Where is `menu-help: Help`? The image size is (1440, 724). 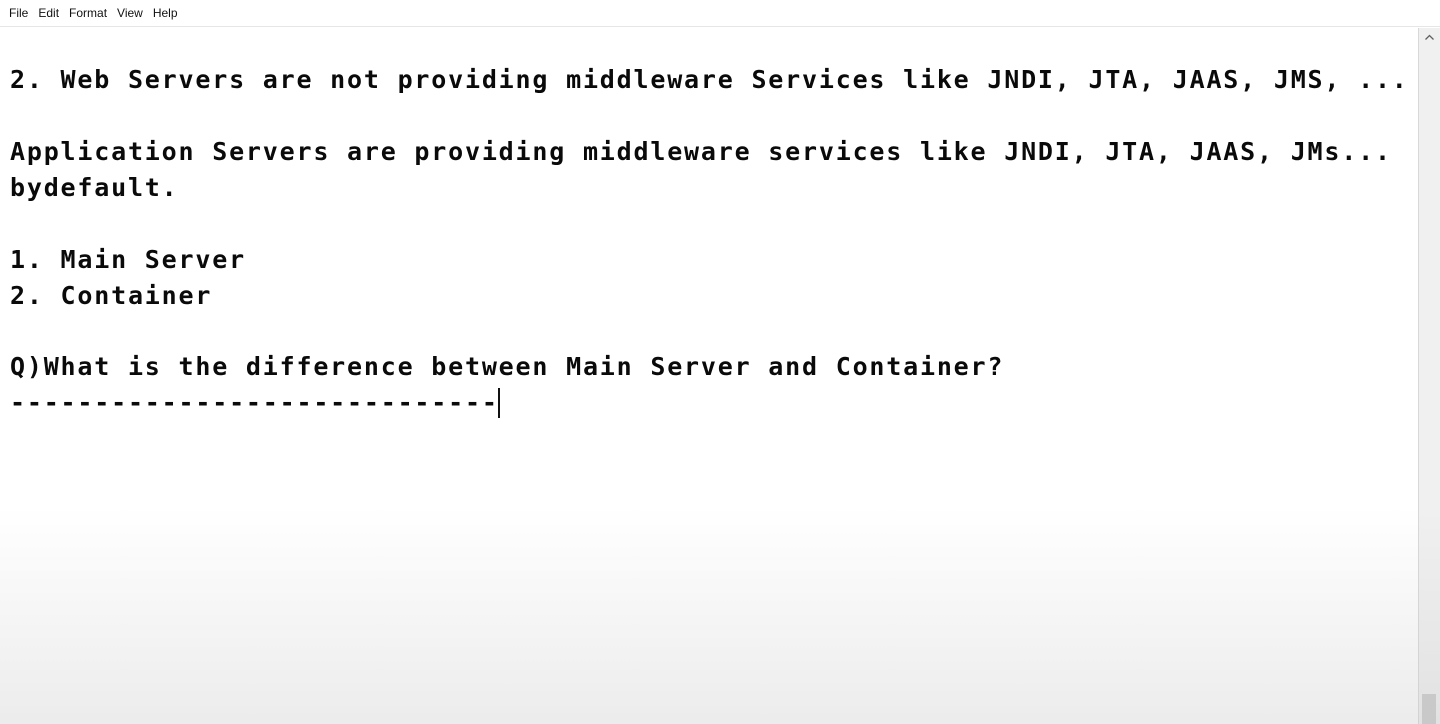
menu-help: Help is located at coordinates (165, 13).